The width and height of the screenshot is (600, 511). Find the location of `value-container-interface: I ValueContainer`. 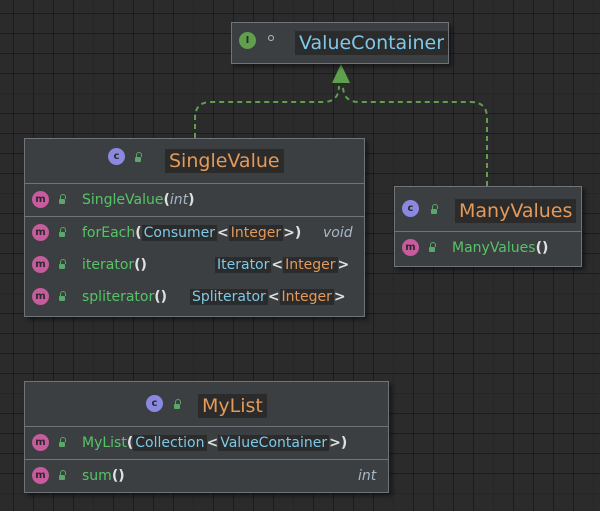

value-container-interface: I ValueContainer is located at coordinates (340, 43).